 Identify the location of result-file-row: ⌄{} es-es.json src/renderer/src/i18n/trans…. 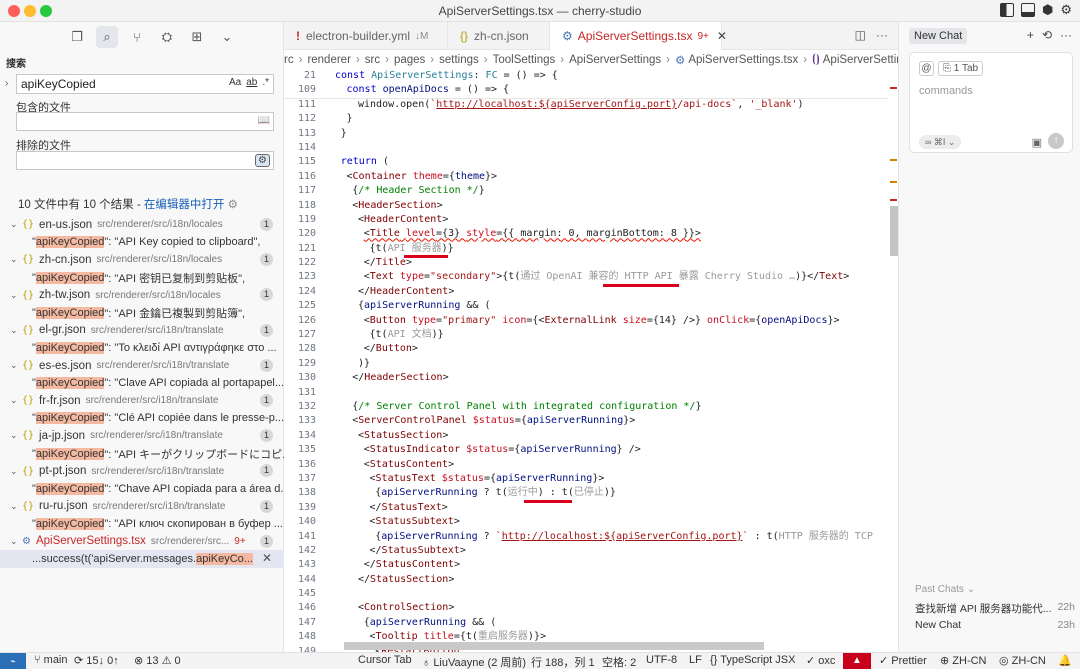
(142, 366).